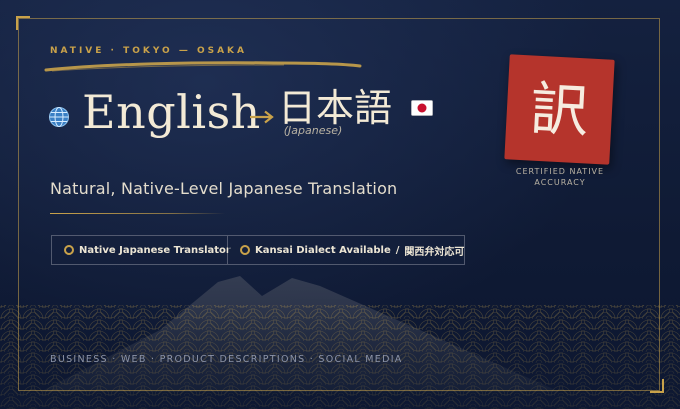  I want to click on translation-seal-stamp: 訳, so click(559, 109).